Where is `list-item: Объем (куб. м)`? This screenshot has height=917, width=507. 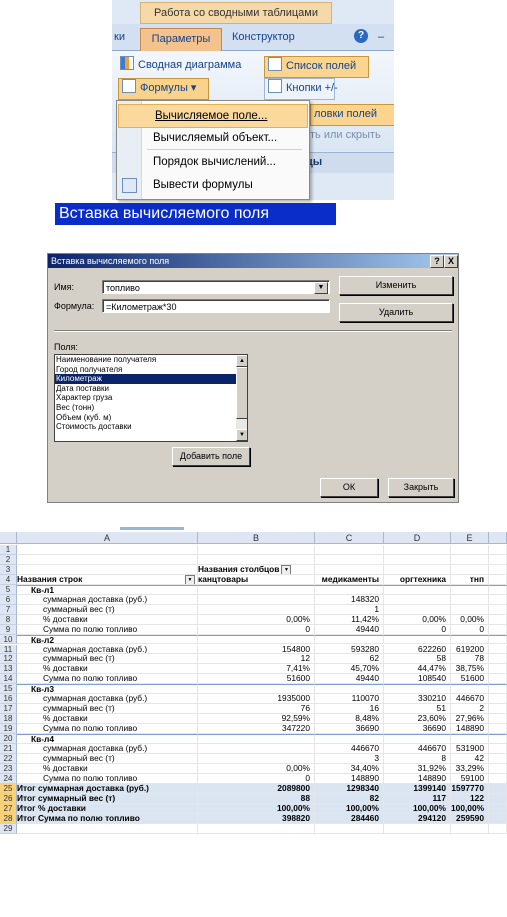
list-item: Объем (куб. м) is located at coordinates (145, 418).